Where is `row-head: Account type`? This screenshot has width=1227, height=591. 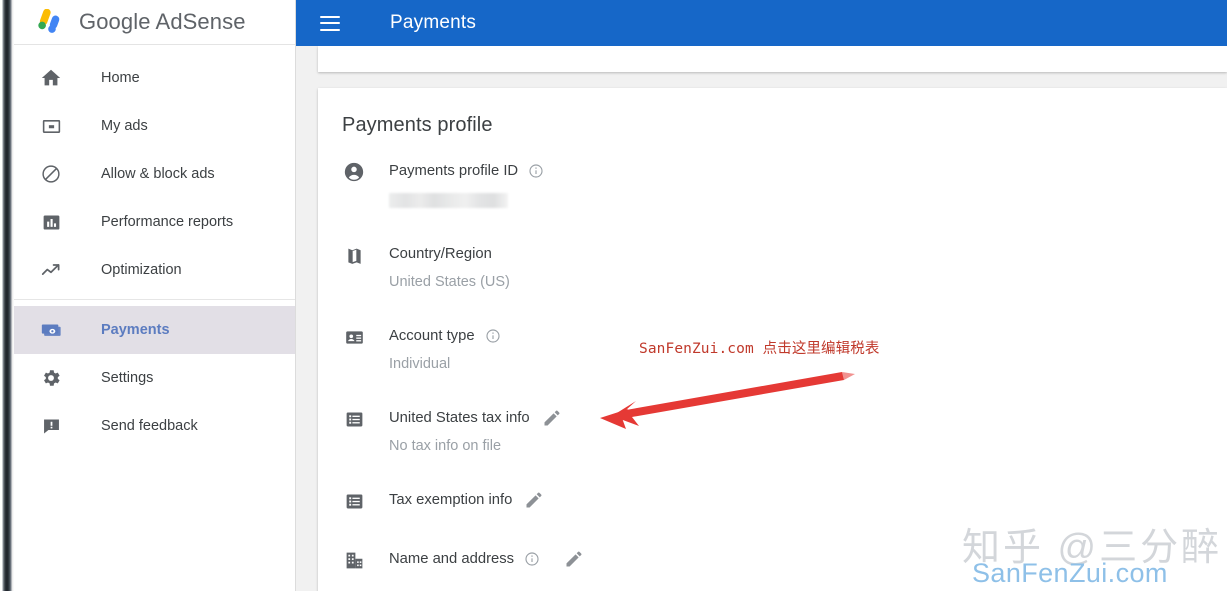
row-head: Account type is located at coordinates (445, 336).